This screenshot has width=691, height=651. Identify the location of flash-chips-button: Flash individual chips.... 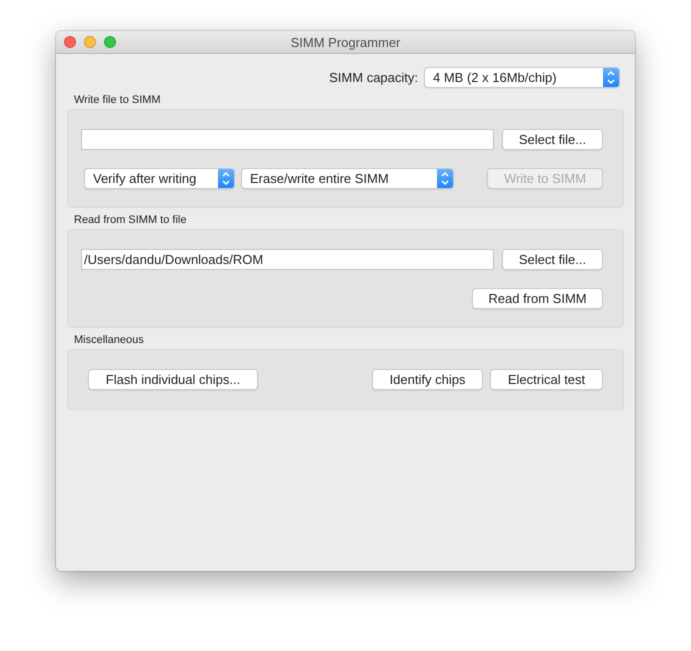
(173, 379).